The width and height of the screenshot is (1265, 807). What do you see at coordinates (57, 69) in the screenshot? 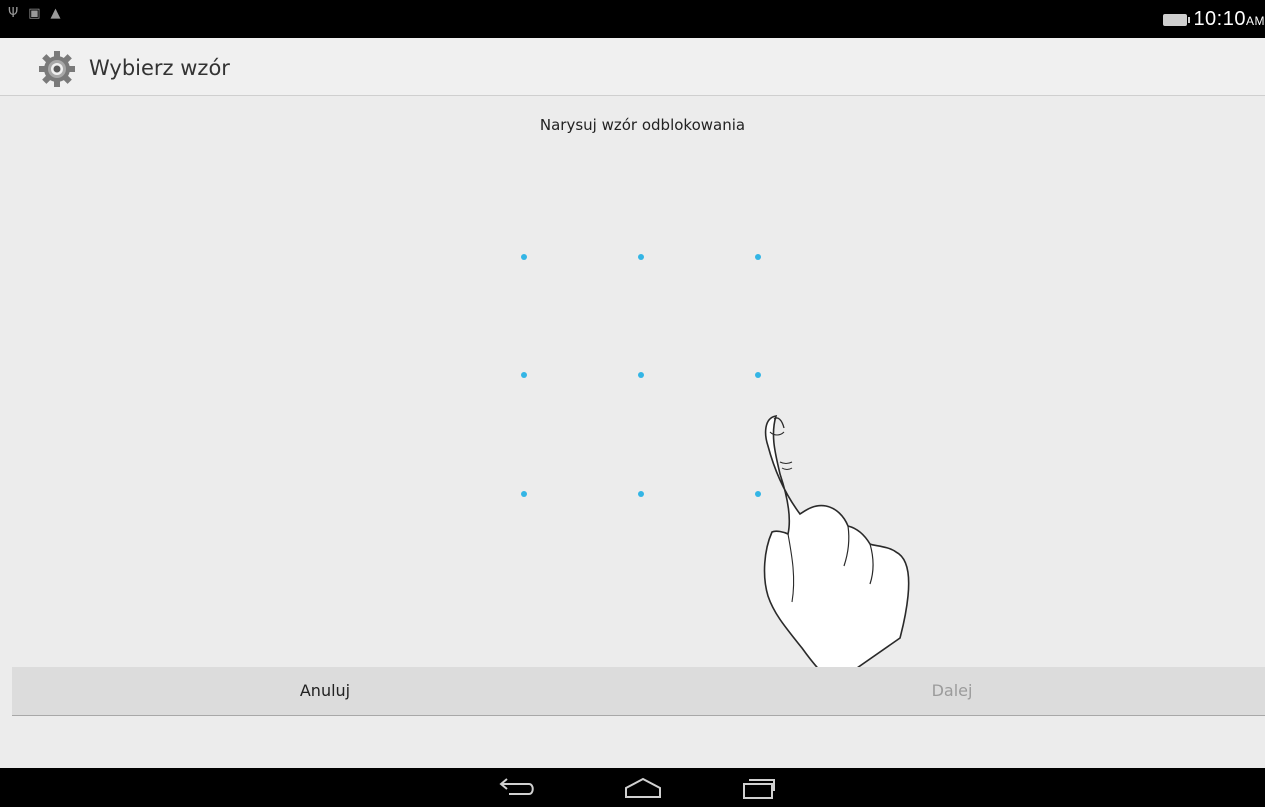
I see `settings-gear-icon` at bounding box center [57, 69].